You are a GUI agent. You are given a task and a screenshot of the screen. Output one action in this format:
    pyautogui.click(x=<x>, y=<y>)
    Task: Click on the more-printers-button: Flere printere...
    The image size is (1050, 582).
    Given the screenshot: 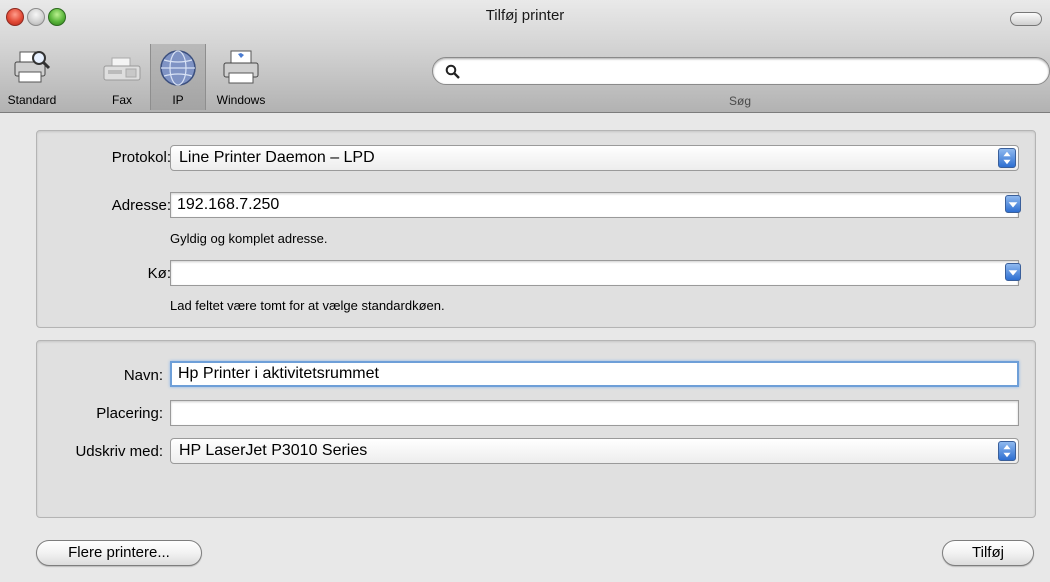 What is the action you would take?
    pyautogui.click(x=119, y=553)
    